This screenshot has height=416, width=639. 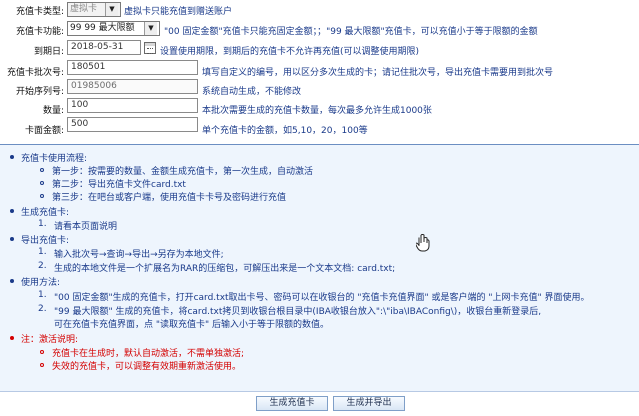 I want to click on note-title: 注：激活说明:, so click(x=50, y=340).